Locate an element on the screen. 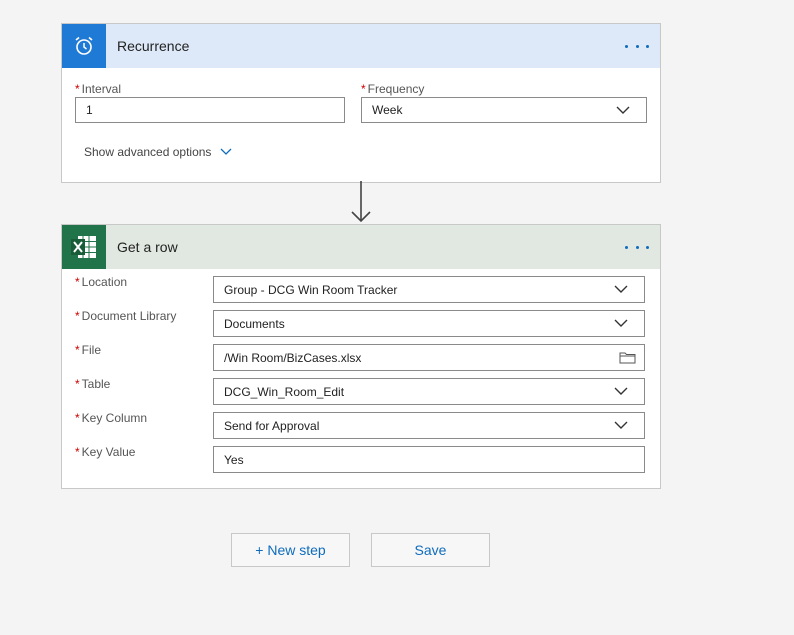 The image size is (794, 635). interval-value: 1 is located at coordinates (89, 110).